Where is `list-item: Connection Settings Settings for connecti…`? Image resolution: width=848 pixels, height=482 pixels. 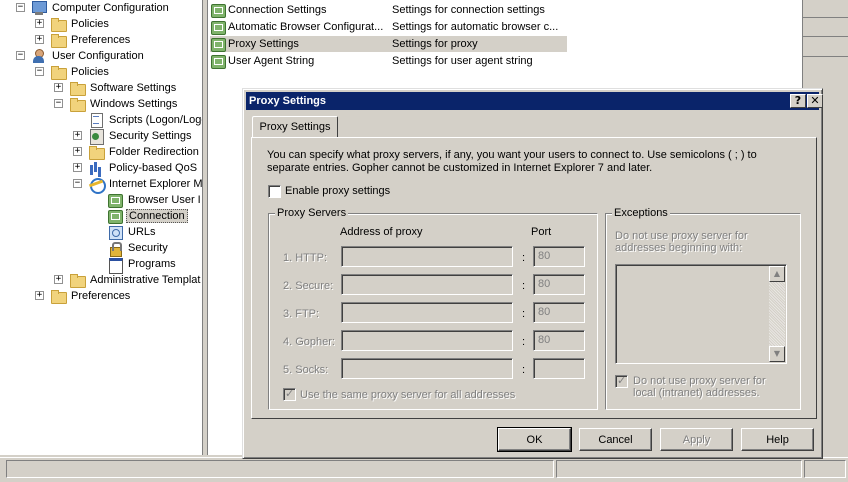
list-item: Connection Settings Settings for connecti… is located at coordinates (388, 10).